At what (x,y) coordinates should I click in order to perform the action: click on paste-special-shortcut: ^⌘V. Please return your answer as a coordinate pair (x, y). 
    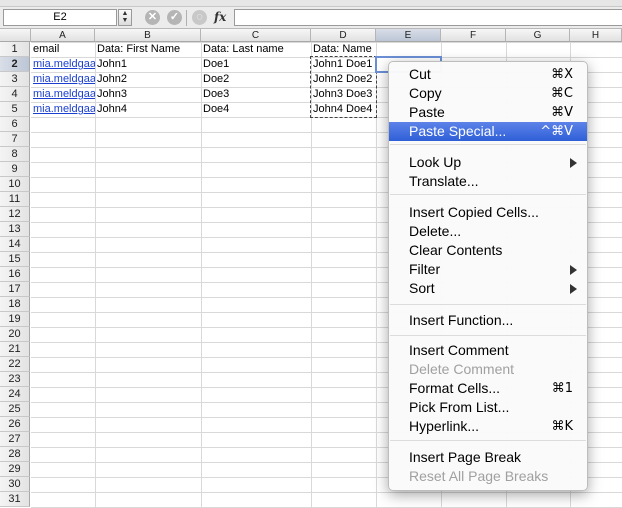
    Looking at the image, I should click on (556, 131).